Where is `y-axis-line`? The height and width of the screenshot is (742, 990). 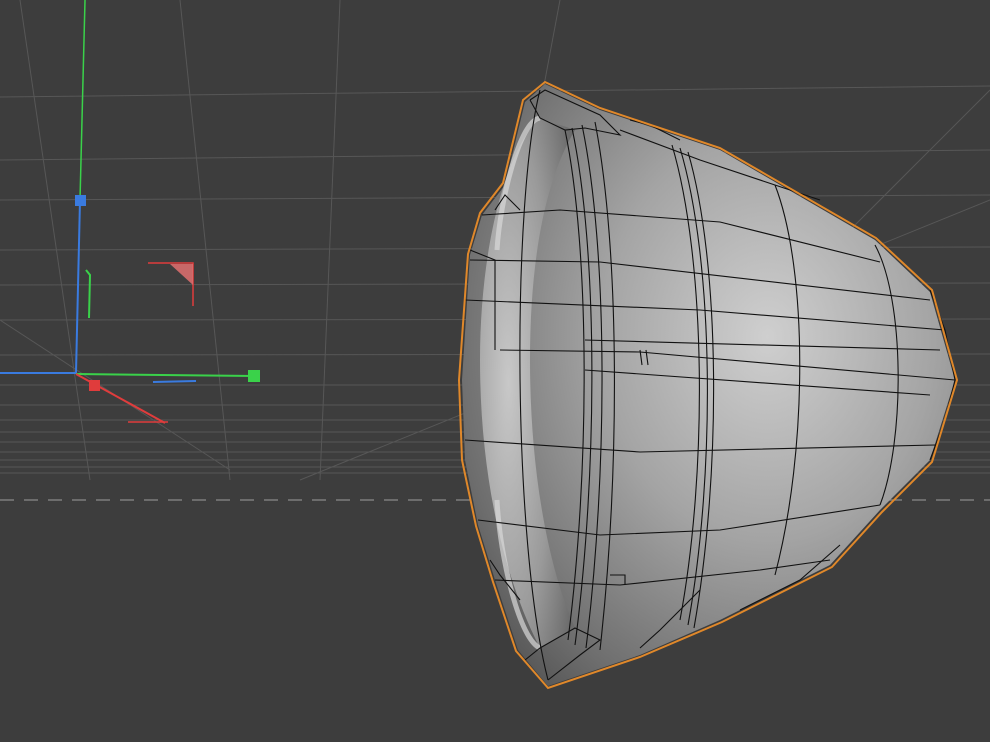 y-axis-line is located at coordinates (82, 100).